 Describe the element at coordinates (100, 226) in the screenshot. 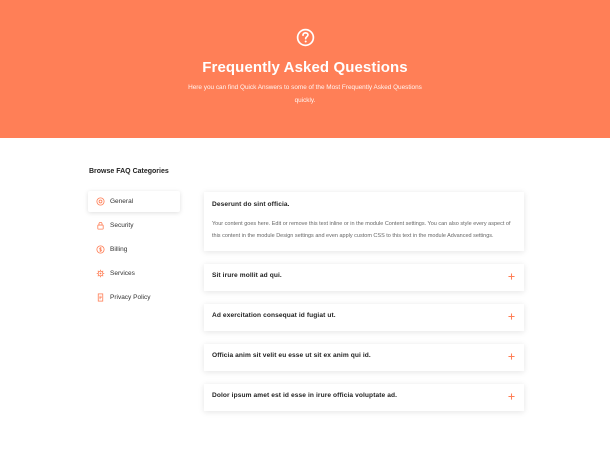

I see `lock-icon` at that location.